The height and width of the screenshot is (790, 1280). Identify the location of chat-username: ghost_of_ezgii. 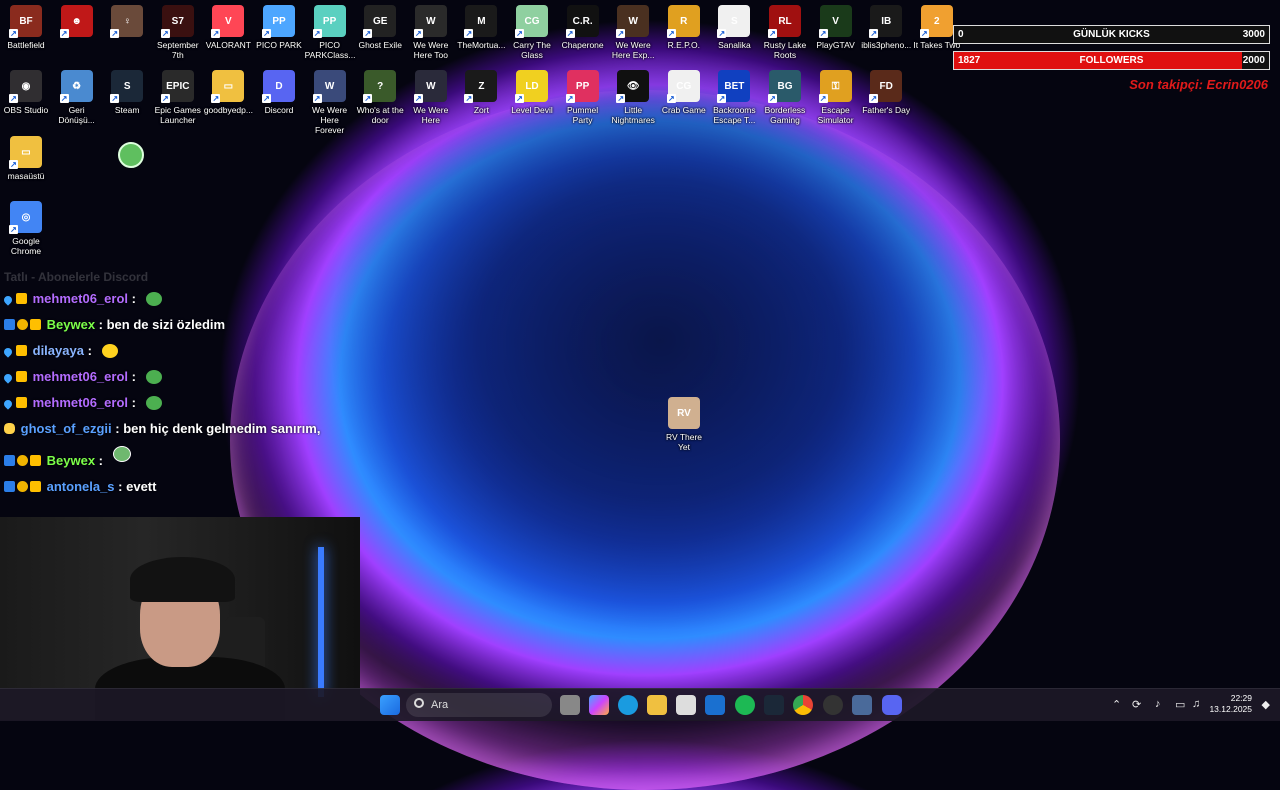
(66, 428).